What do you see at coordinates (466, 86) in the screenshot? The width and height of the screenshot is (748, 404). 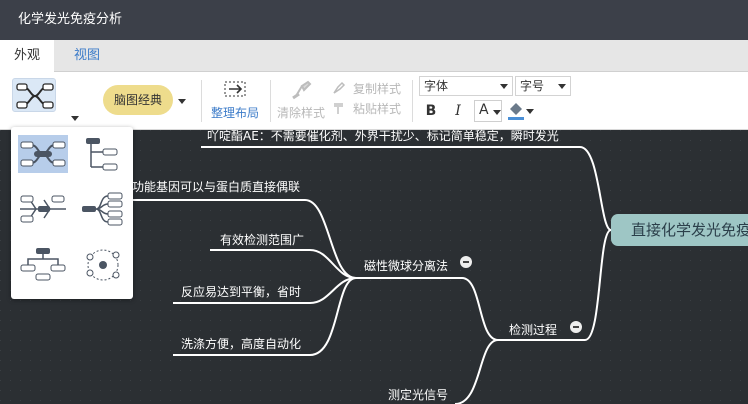 I see `font-family-select: 字体` at bounding box center [466, 86].